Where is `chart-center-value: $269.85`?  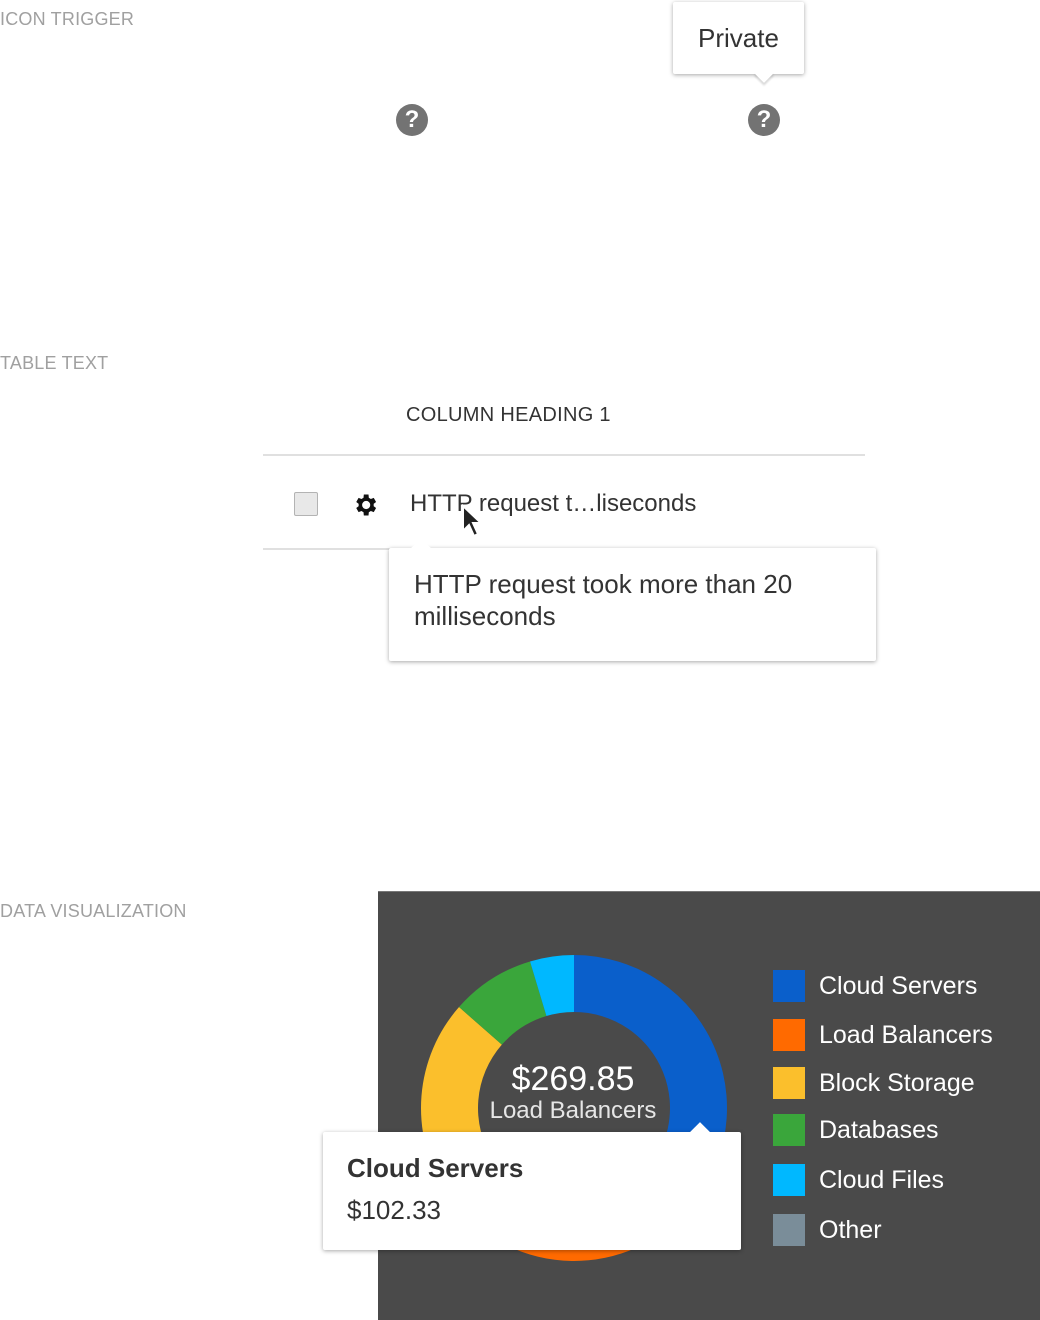 chart-center-value: $269.85 is located at coordinates (573, 1079).